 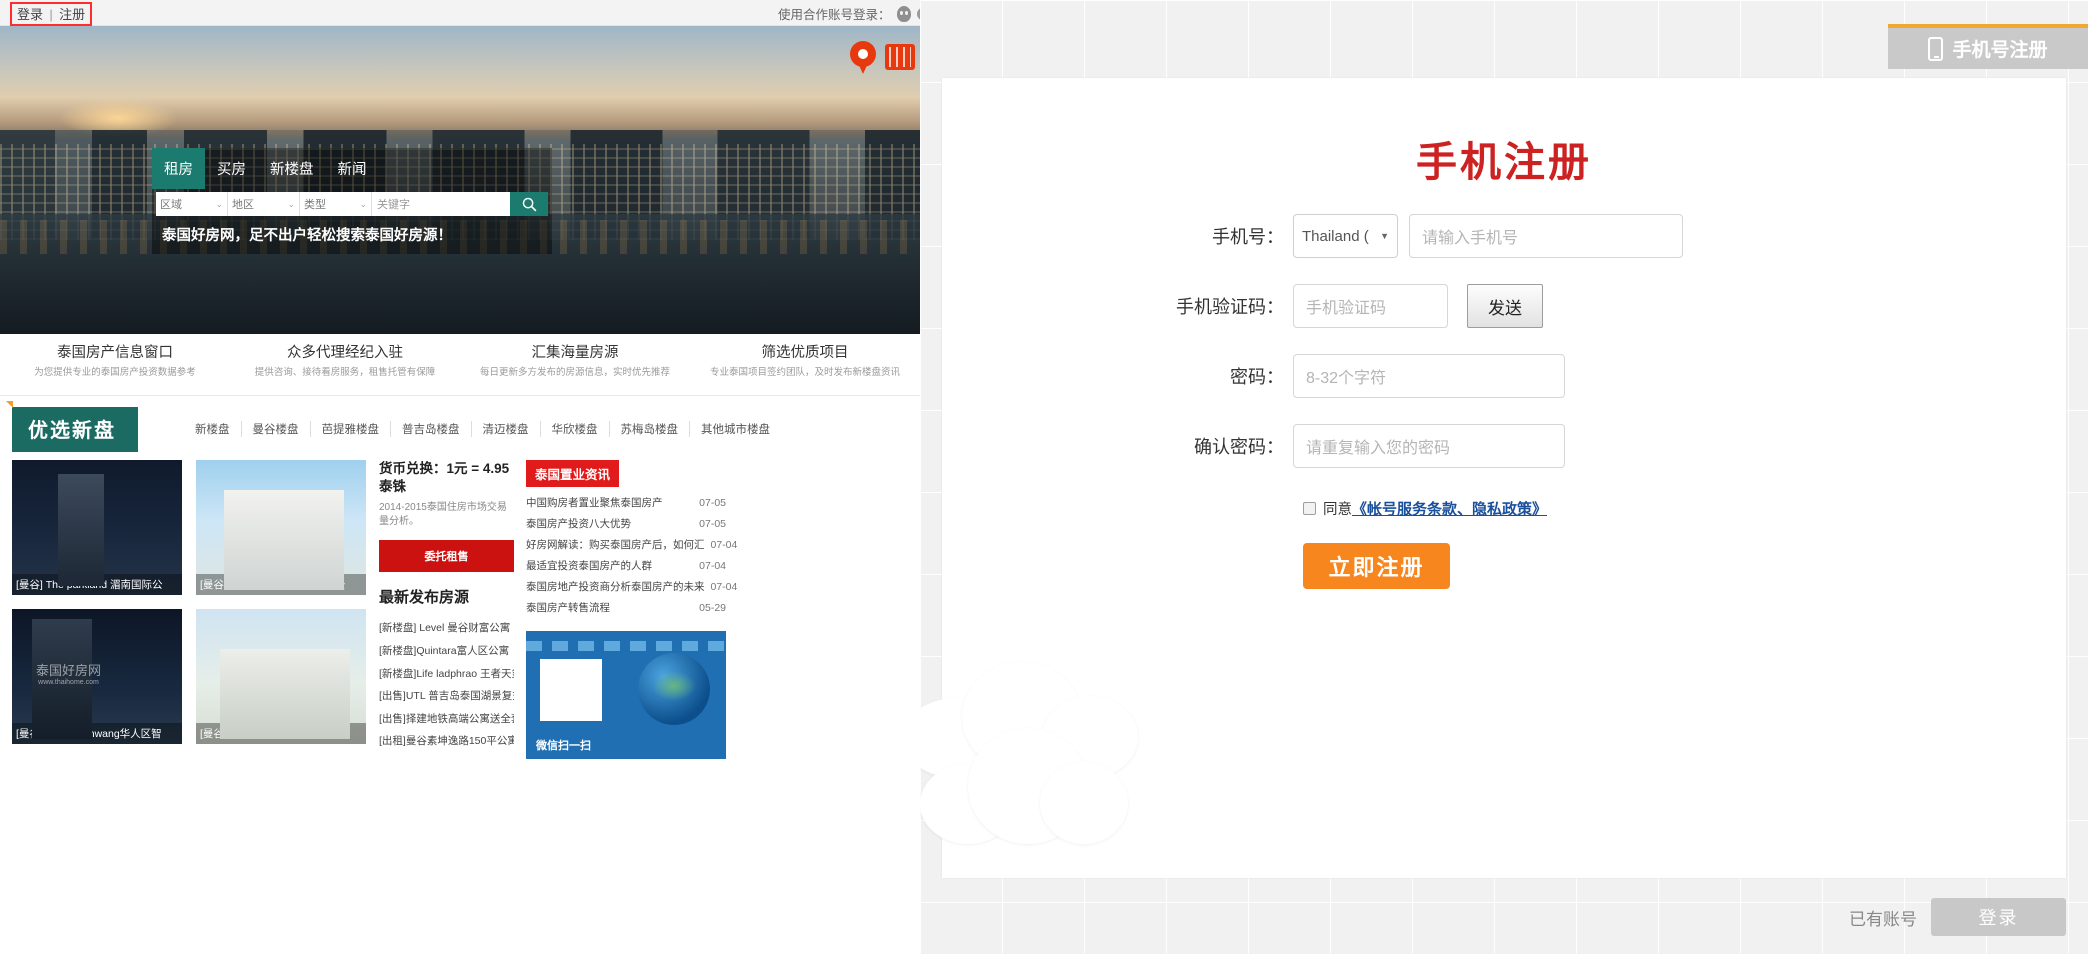 What do you see at coordinates (115, 364) in the screenshot?
I see `feature-item: 泰国房产信息窗口 为您提供专业的泰国房产投资数据参考` at bounding box center [115, 364].